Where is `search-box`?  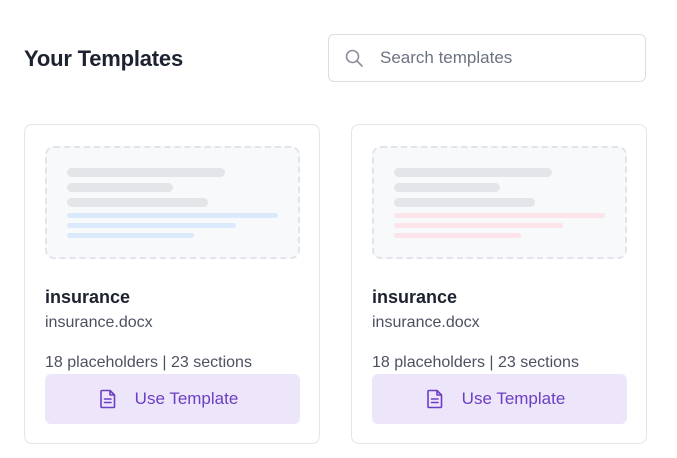 search-box is located at coordinates (487, 58).